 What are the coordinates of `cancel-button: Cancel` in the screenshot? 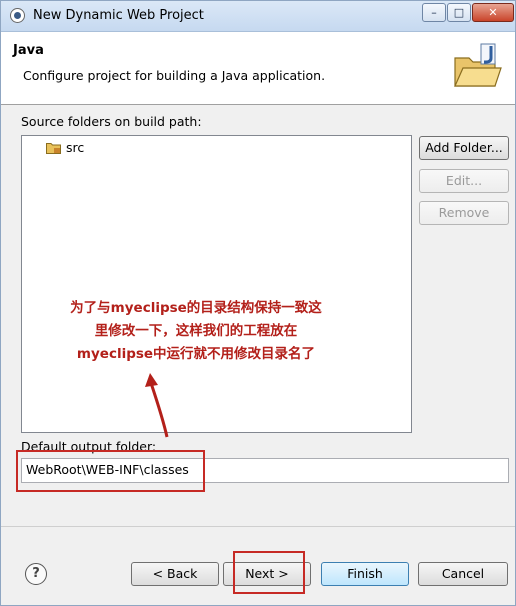 It's located at (463, 574).